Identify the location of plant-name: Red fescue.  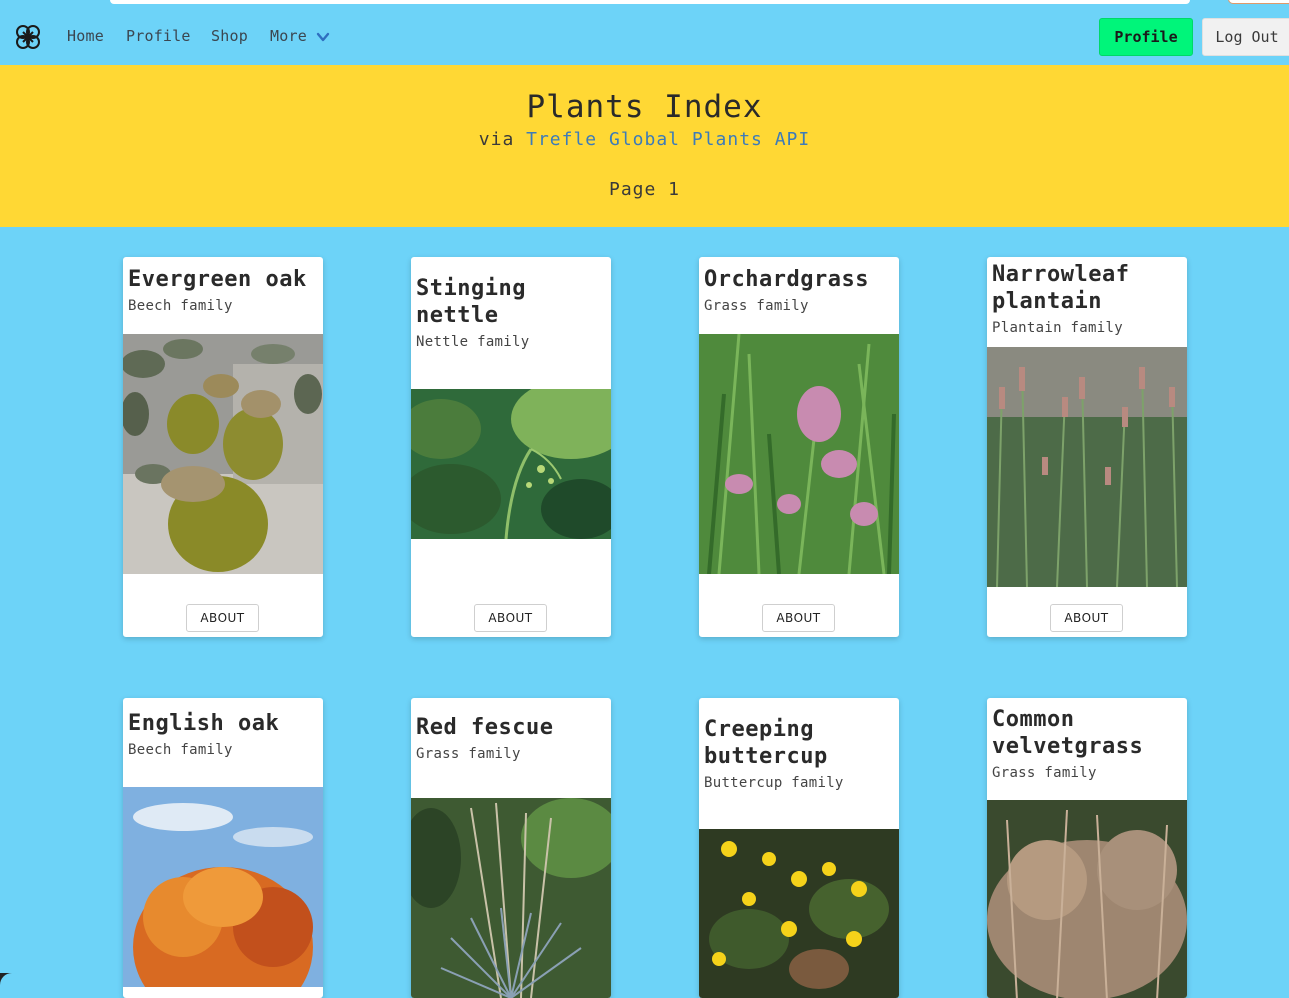
(485, 727).